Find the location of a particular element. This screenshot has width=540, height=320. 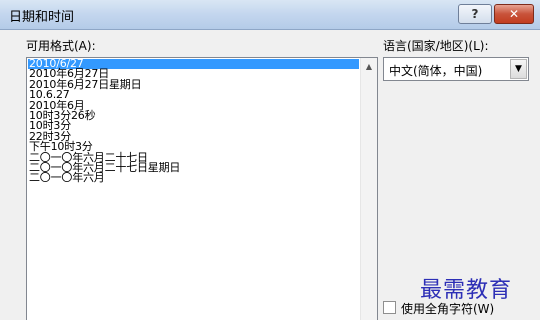

fullwidth-label: 使用全角字符(W) is located at coordinates (448, 309).